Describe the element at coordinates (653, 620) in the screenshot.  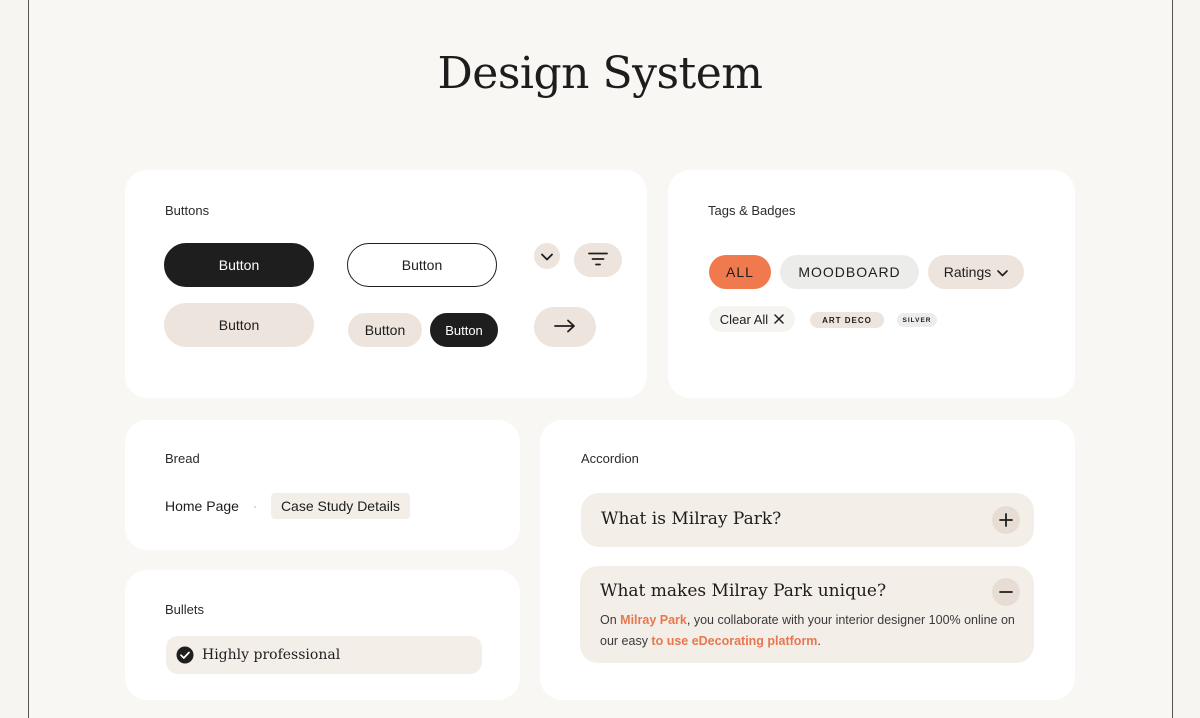
I see `milray-park-link: Milray Park` at that location.